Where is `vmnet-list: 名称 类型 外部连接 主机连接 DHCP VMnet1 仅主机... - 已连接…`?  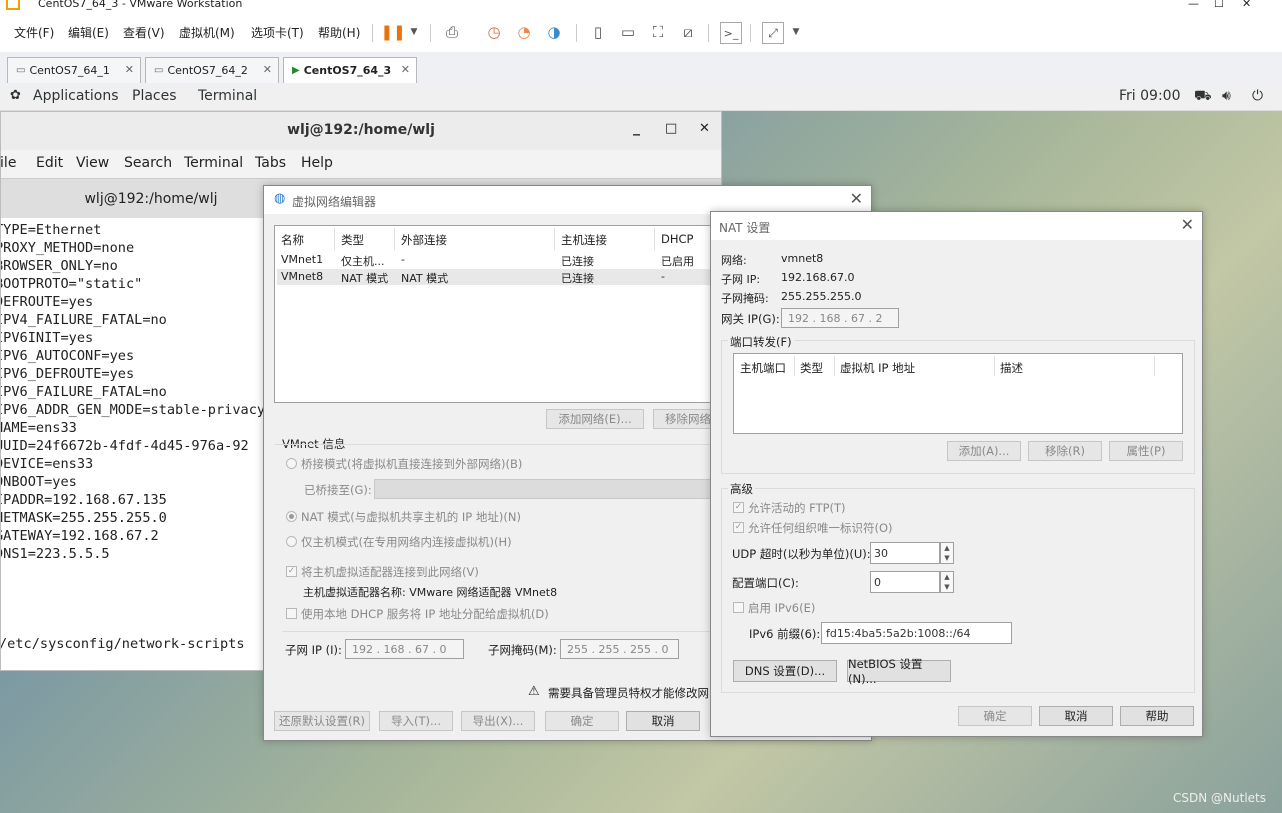
vmnet-list: 名称 类型 外部连接 主机连接 DHCP VMnet1 仅主机... - 已连接… is located at coordinates (499, 314).